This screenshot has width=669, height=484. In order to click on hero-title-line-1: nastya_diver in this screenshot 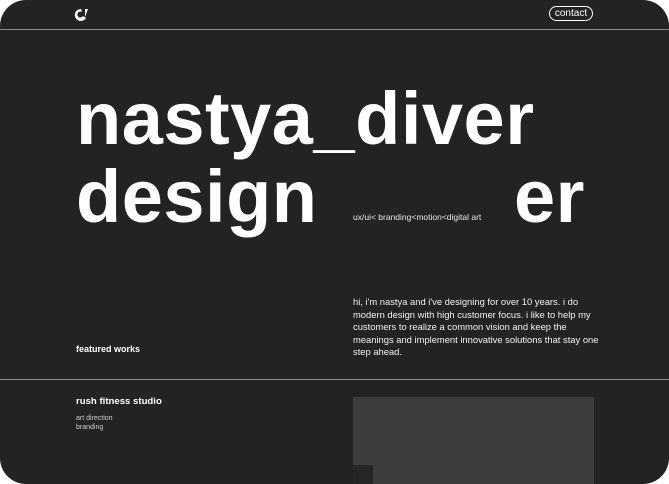, I will do `click(305, 118)`.